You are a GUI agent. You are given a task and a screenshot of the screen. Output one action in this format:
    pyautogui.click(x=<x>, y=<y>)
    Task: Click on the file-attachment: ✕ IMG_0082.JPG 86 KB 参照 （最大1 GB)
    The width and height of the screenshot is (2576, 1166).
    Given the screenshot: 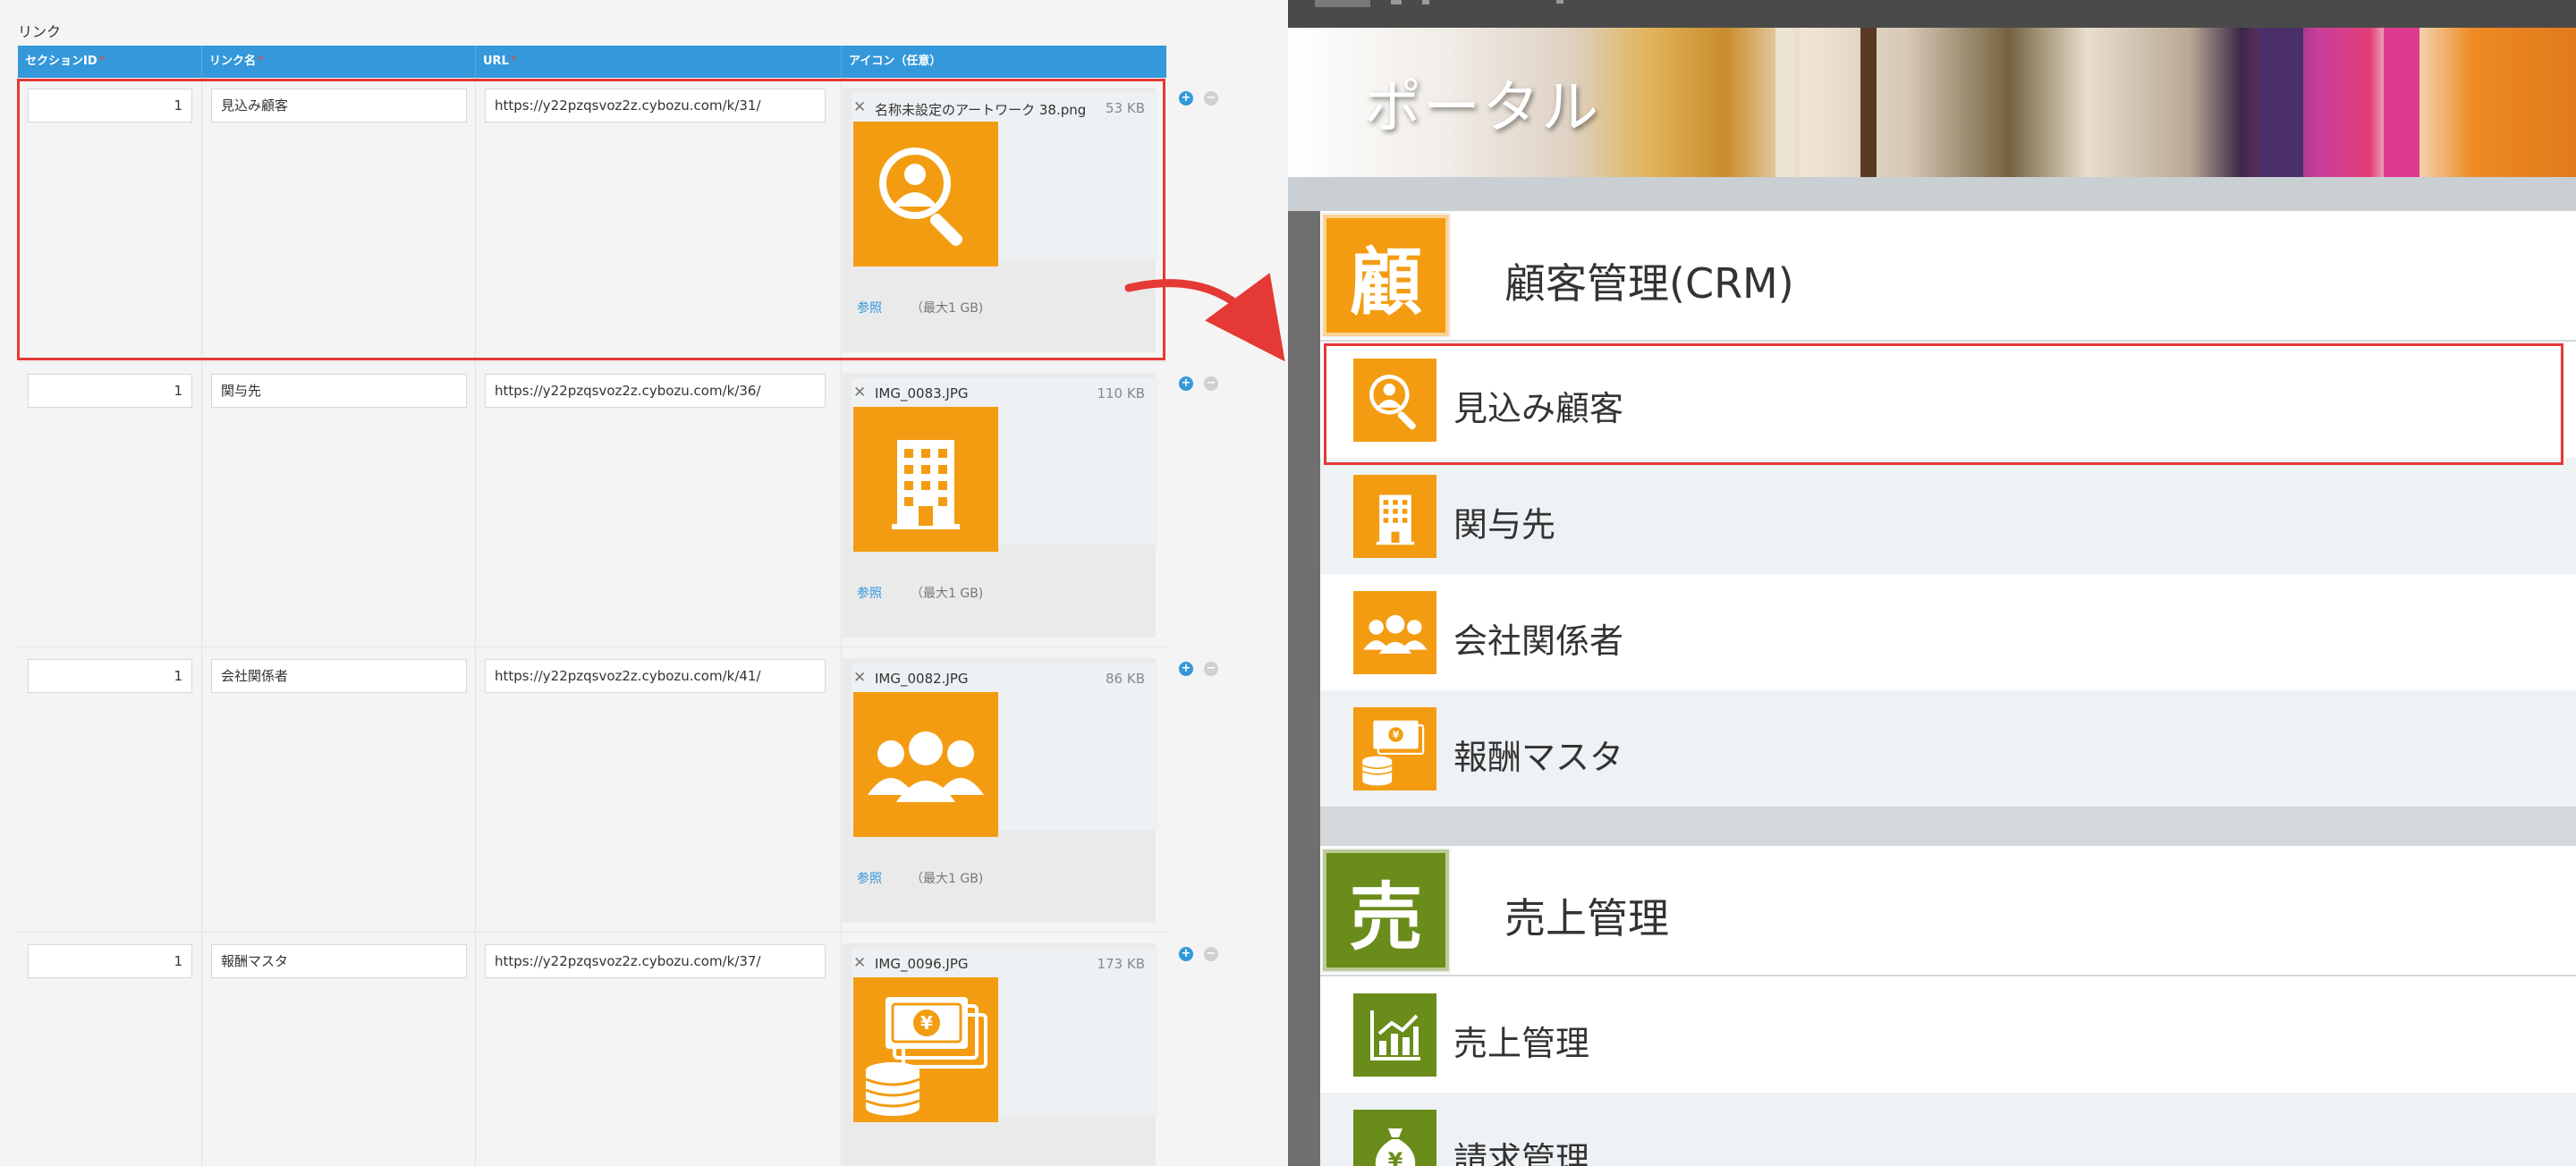 What is the action you would take?
    pyautogui.click(x=1000, y=790)
    